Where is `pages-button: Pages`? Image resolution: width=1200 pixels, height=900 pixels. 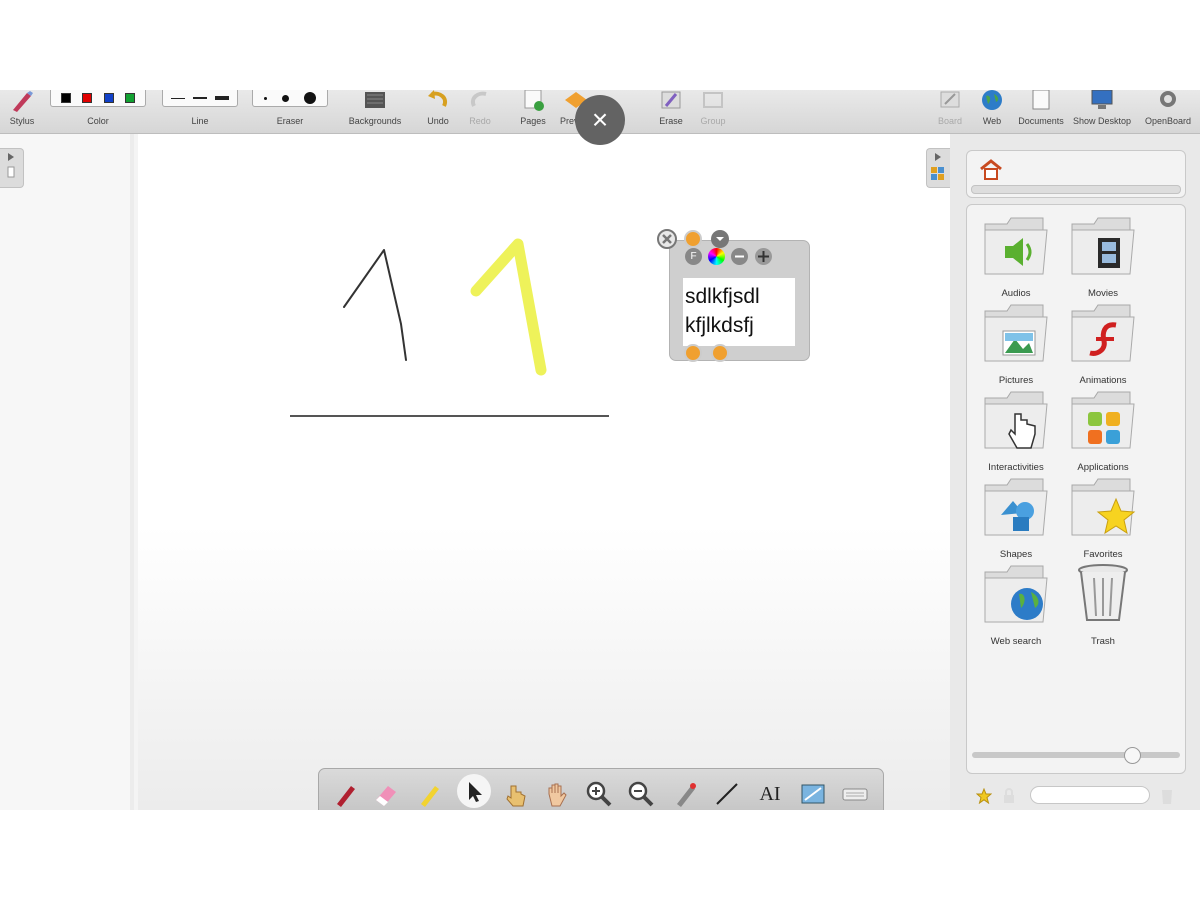
pages-button: Pages is located at coordinates (533, 112).